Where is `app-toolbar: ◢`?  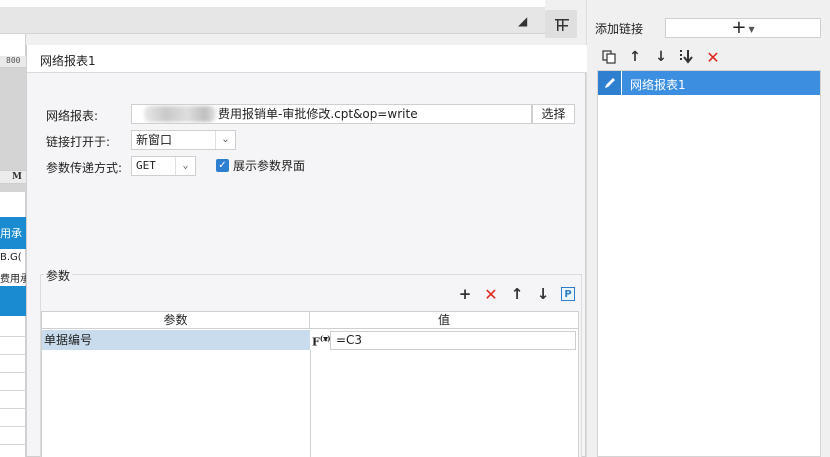 app-toolbar: ◢ is located at coordinates (272, 20).